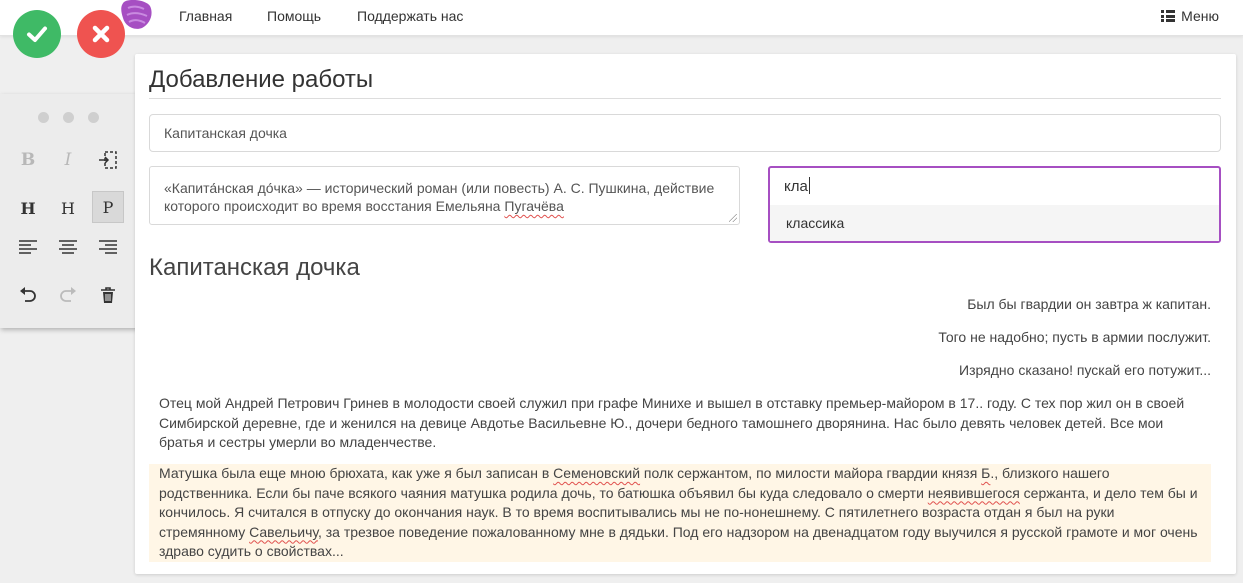 This screenshot has width=1243, height=583. I want to click on heading-small-button: H, so click(68, 208).